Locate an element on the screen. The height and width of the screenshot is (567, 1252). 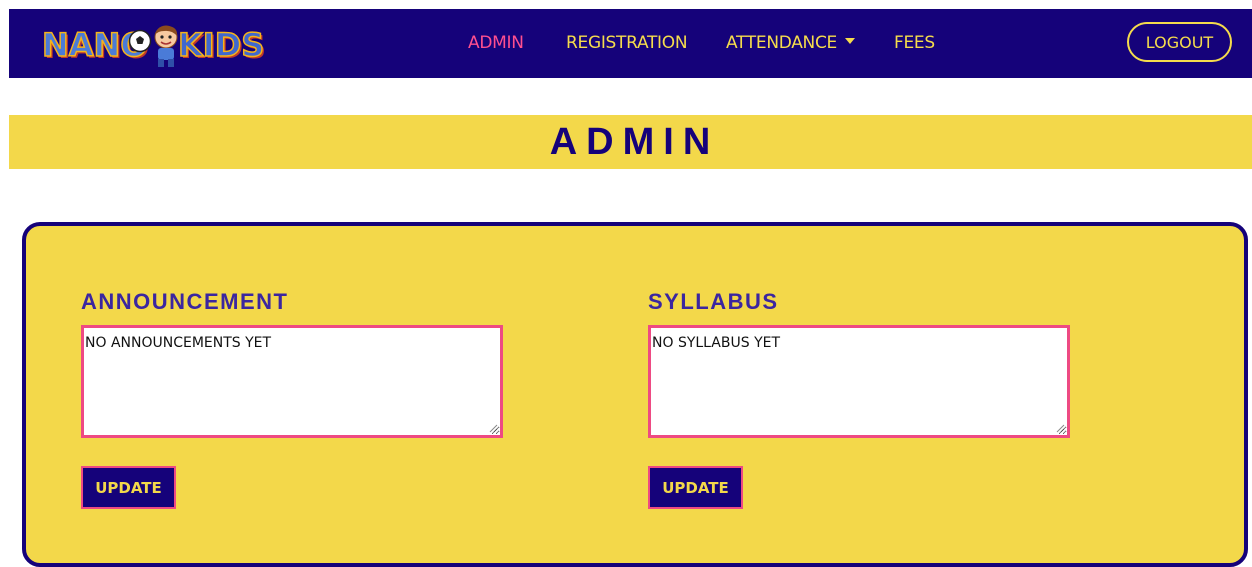
caret-down-icon is located at coordinates (850, 41).